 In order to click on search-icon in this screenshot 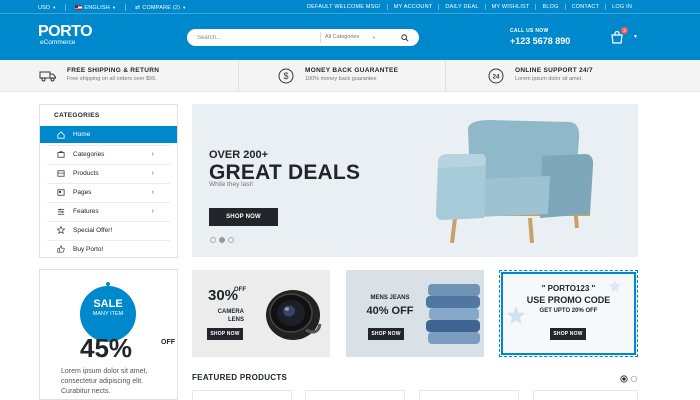, I will do `click(405, 37)`.